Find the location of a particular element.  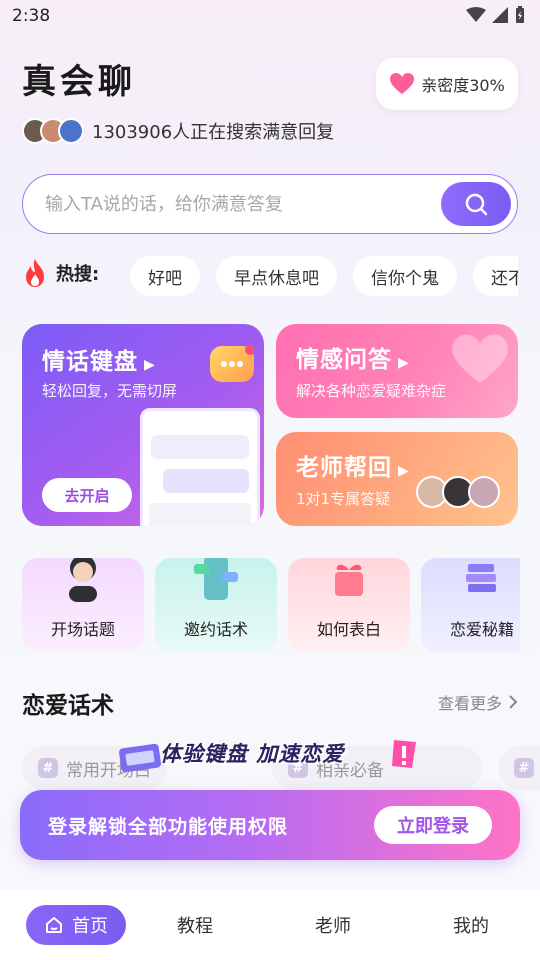

battery-icon is located at coordinates (520, 14).